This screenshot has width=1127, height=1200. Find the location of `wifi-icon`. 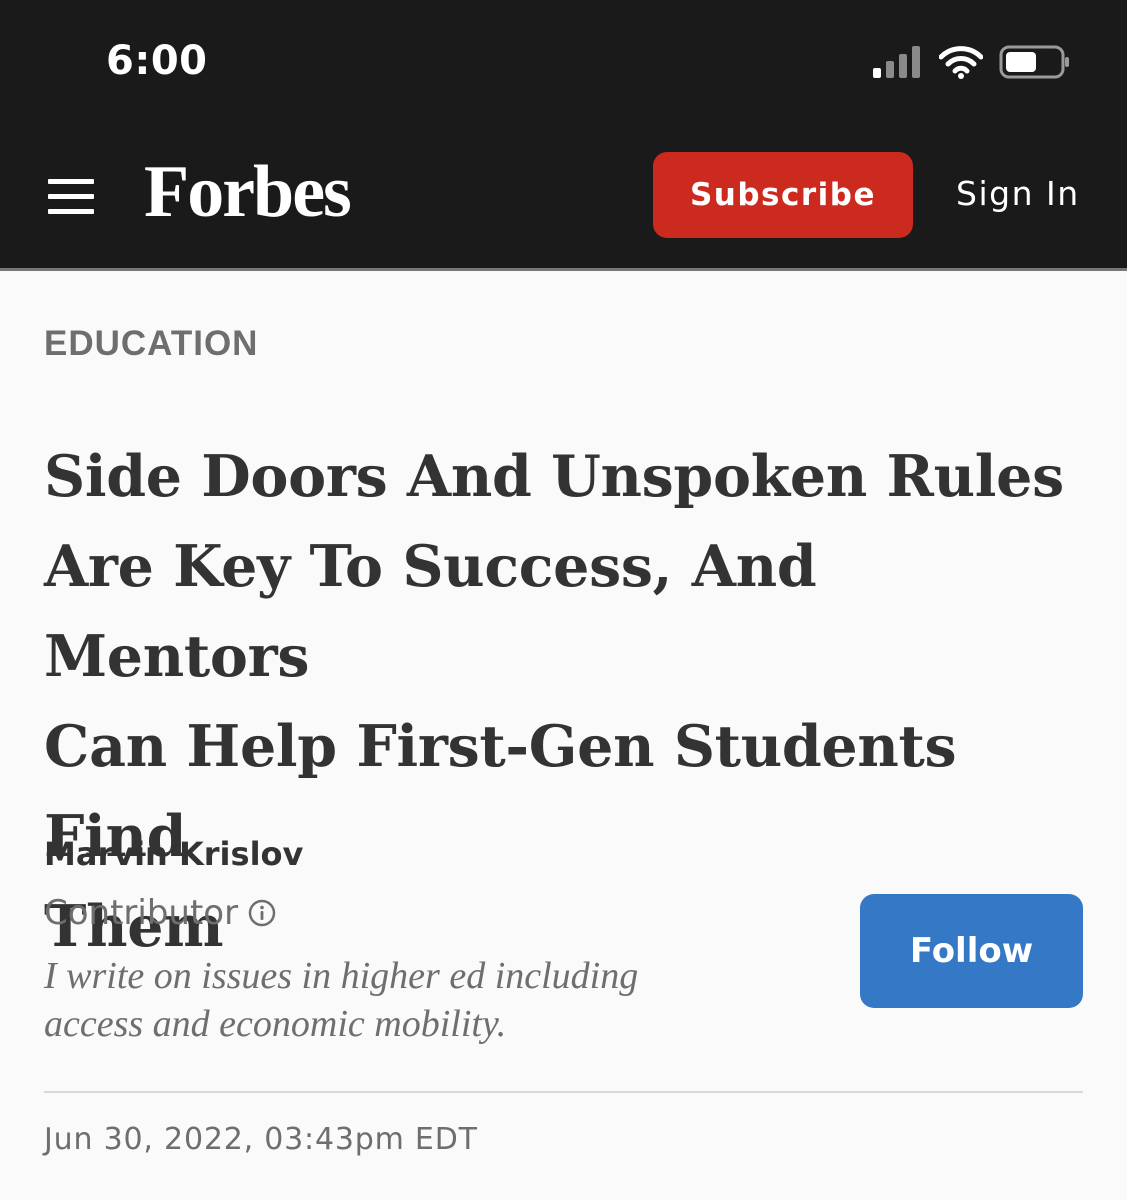

wifi-icon is located at coordinates (961, 62).